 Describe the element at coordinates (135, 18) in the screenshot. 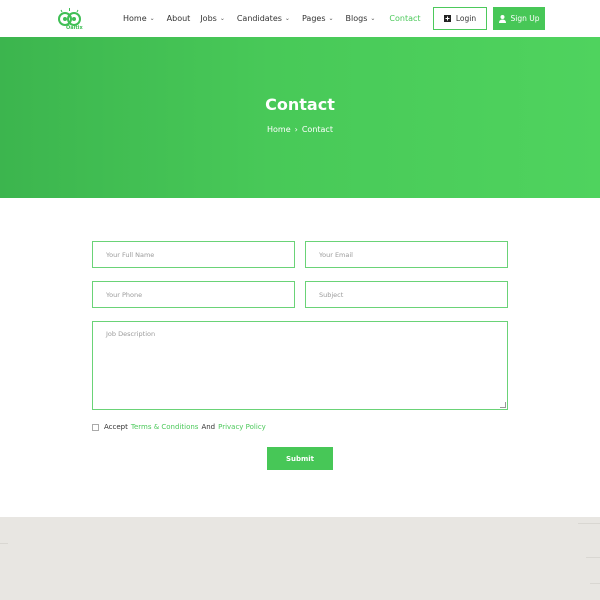

I see `nav-label: Home` at that location.